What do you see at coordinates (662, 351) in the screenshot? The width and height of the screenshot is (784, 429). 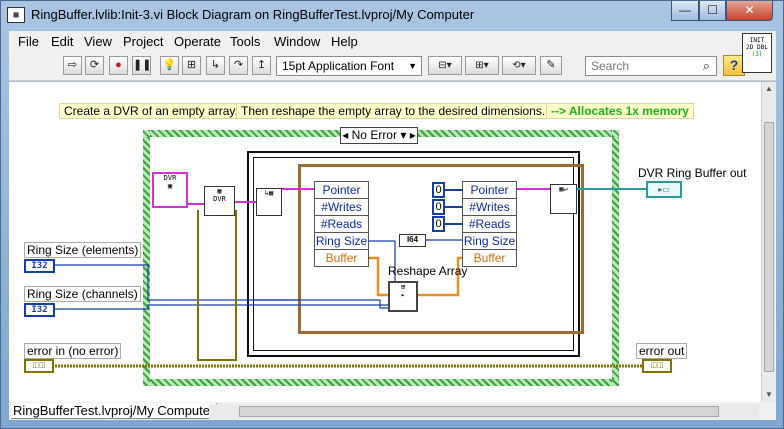 I see `error-out-label: error out` at bounding box center [662, 351].